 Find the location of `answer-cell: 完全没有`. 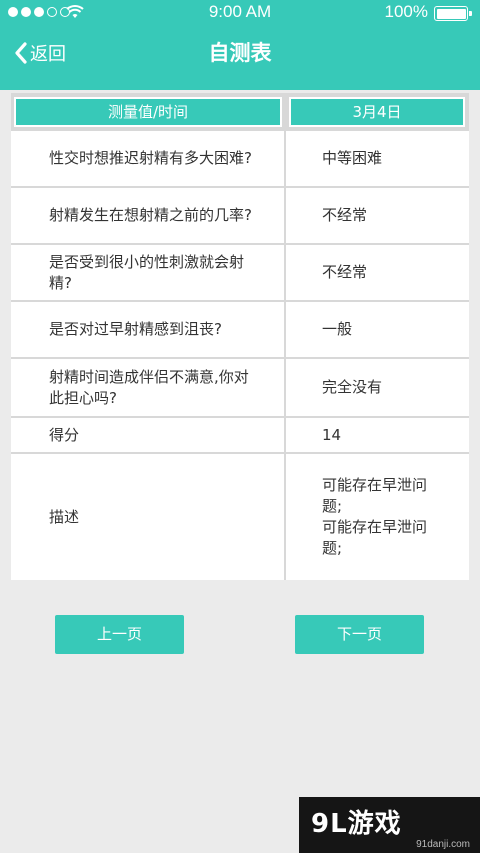

answer-cell: 完全没有 is located at coordinates (377, 387).